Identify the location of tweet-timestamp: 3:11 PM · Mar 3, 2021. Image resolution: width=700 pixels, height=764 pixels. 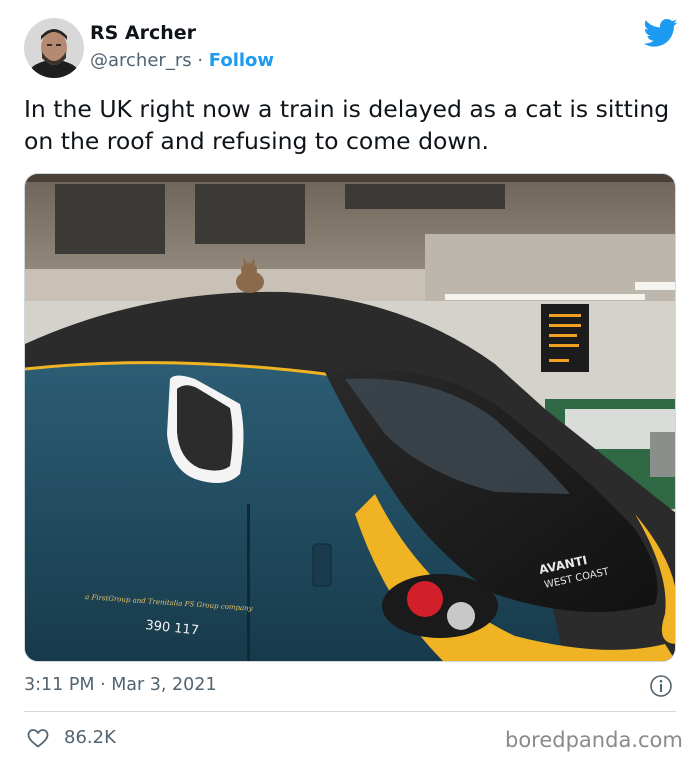
(120, 685).